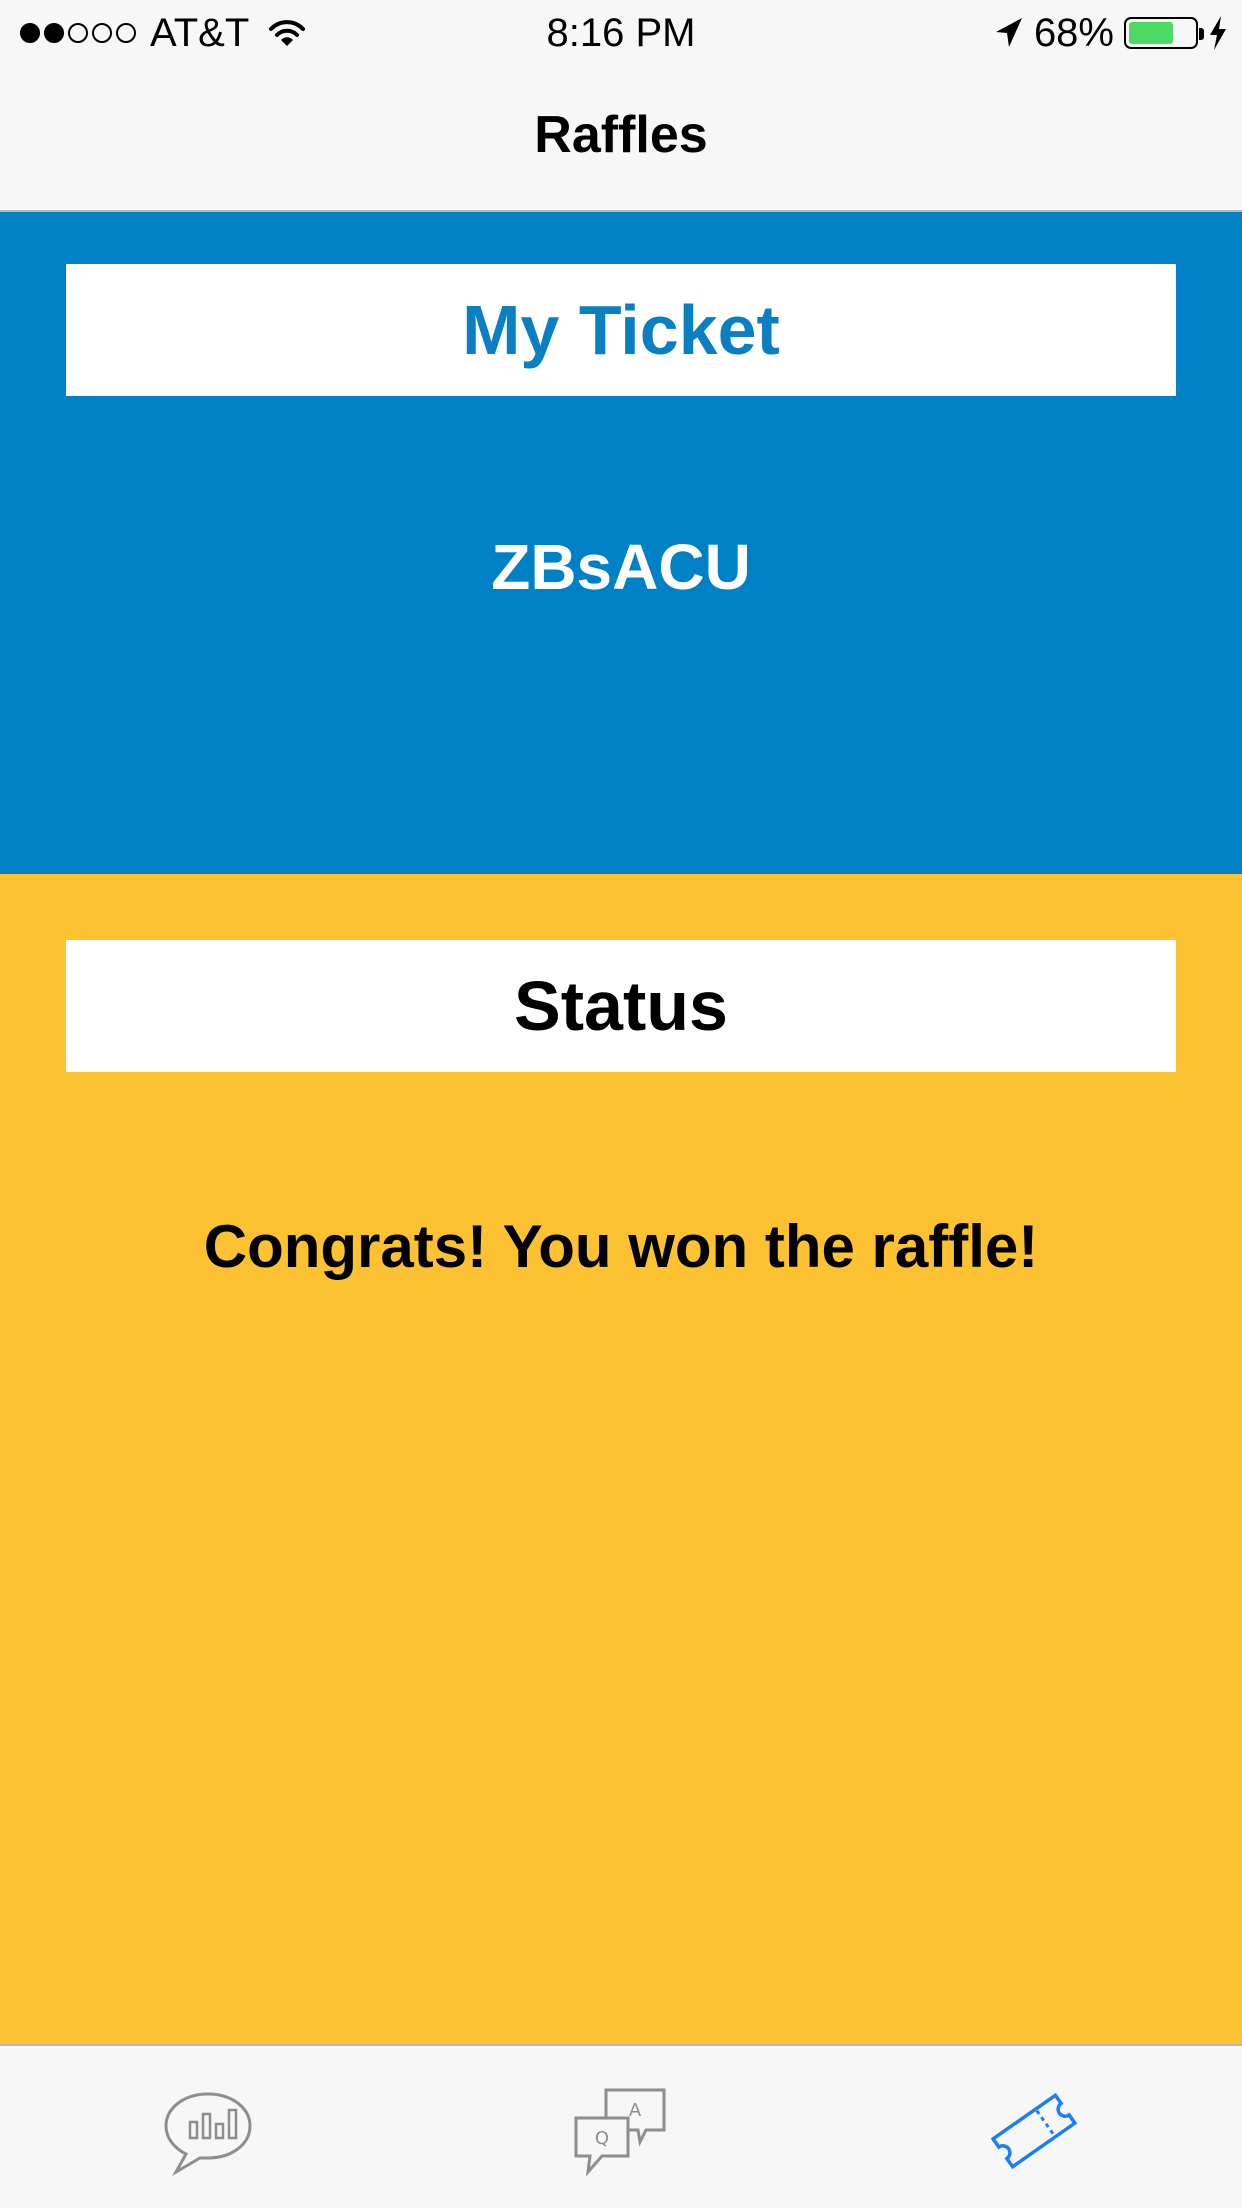 Image resolution: width=1242 pixels, height=2208 pixels. I want to click on status-header: Status, so click(621, 1006).